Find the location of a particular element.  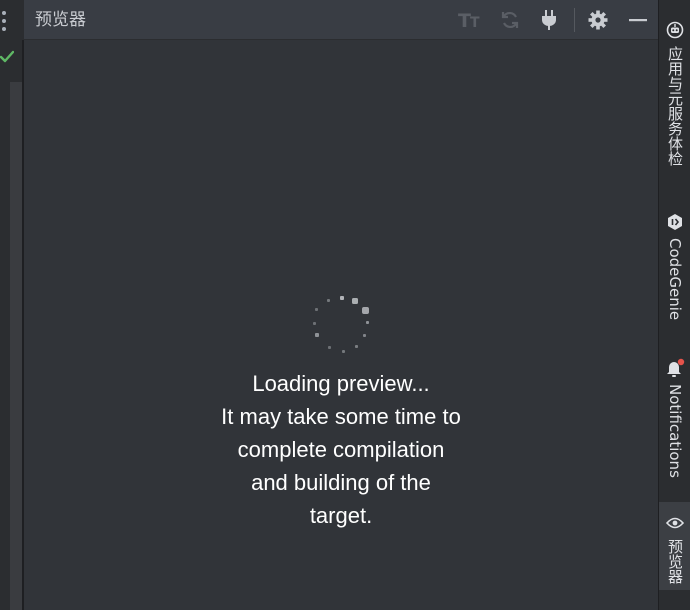

panel-header: 预览器 T T is located at coordinates (341, 20).